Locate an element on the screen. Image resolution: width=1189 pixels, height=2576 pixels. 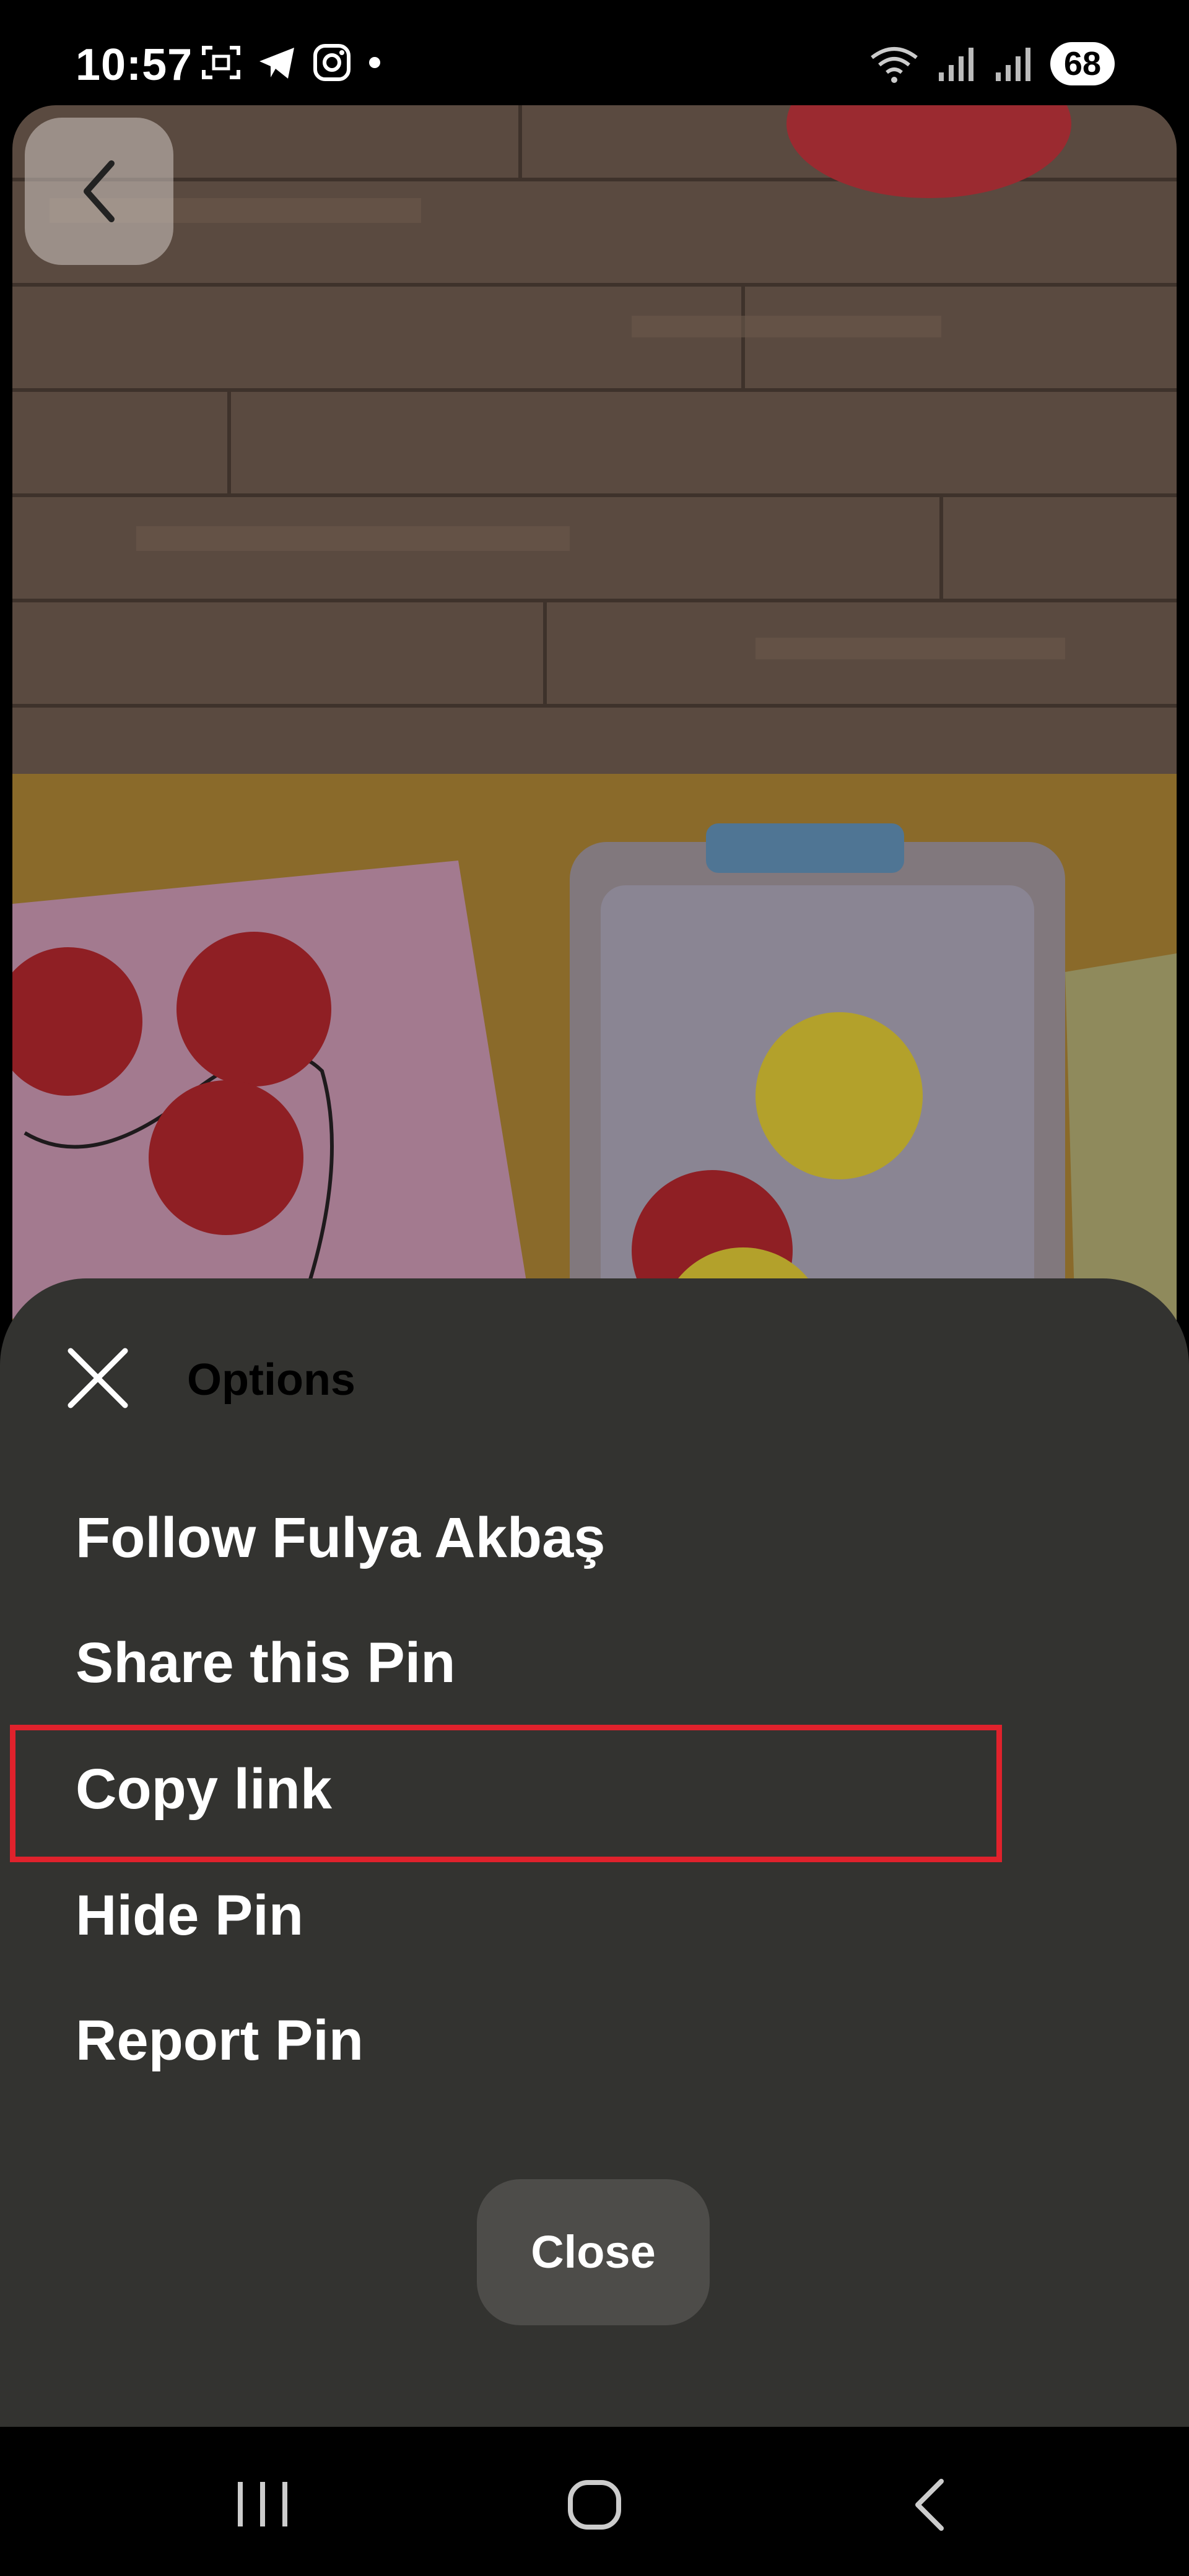
notification-dot-icon is located at coordinates (374, 62).